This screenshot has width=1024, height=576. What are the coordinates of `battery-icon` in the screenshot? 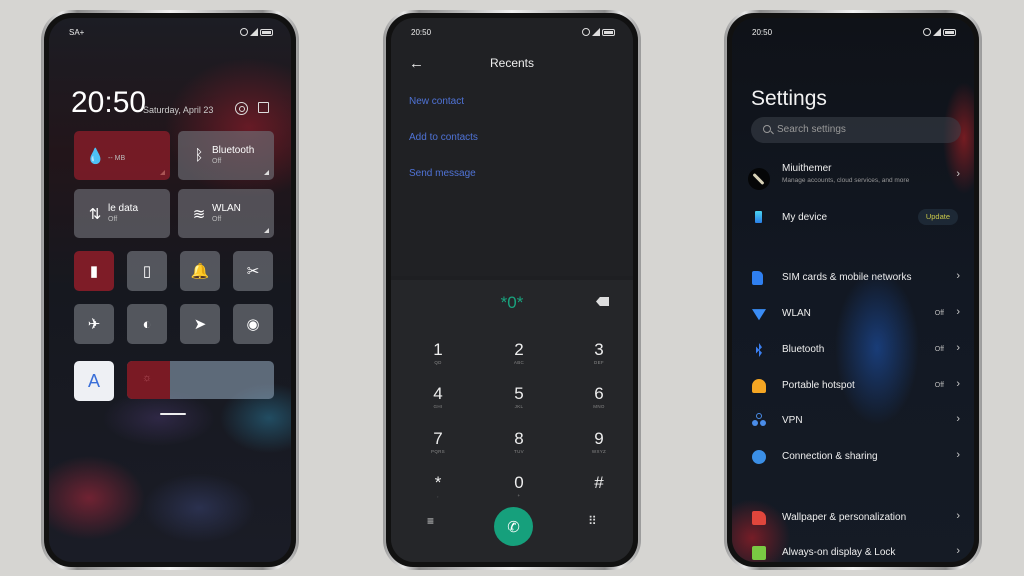 It's located at (608, 32).